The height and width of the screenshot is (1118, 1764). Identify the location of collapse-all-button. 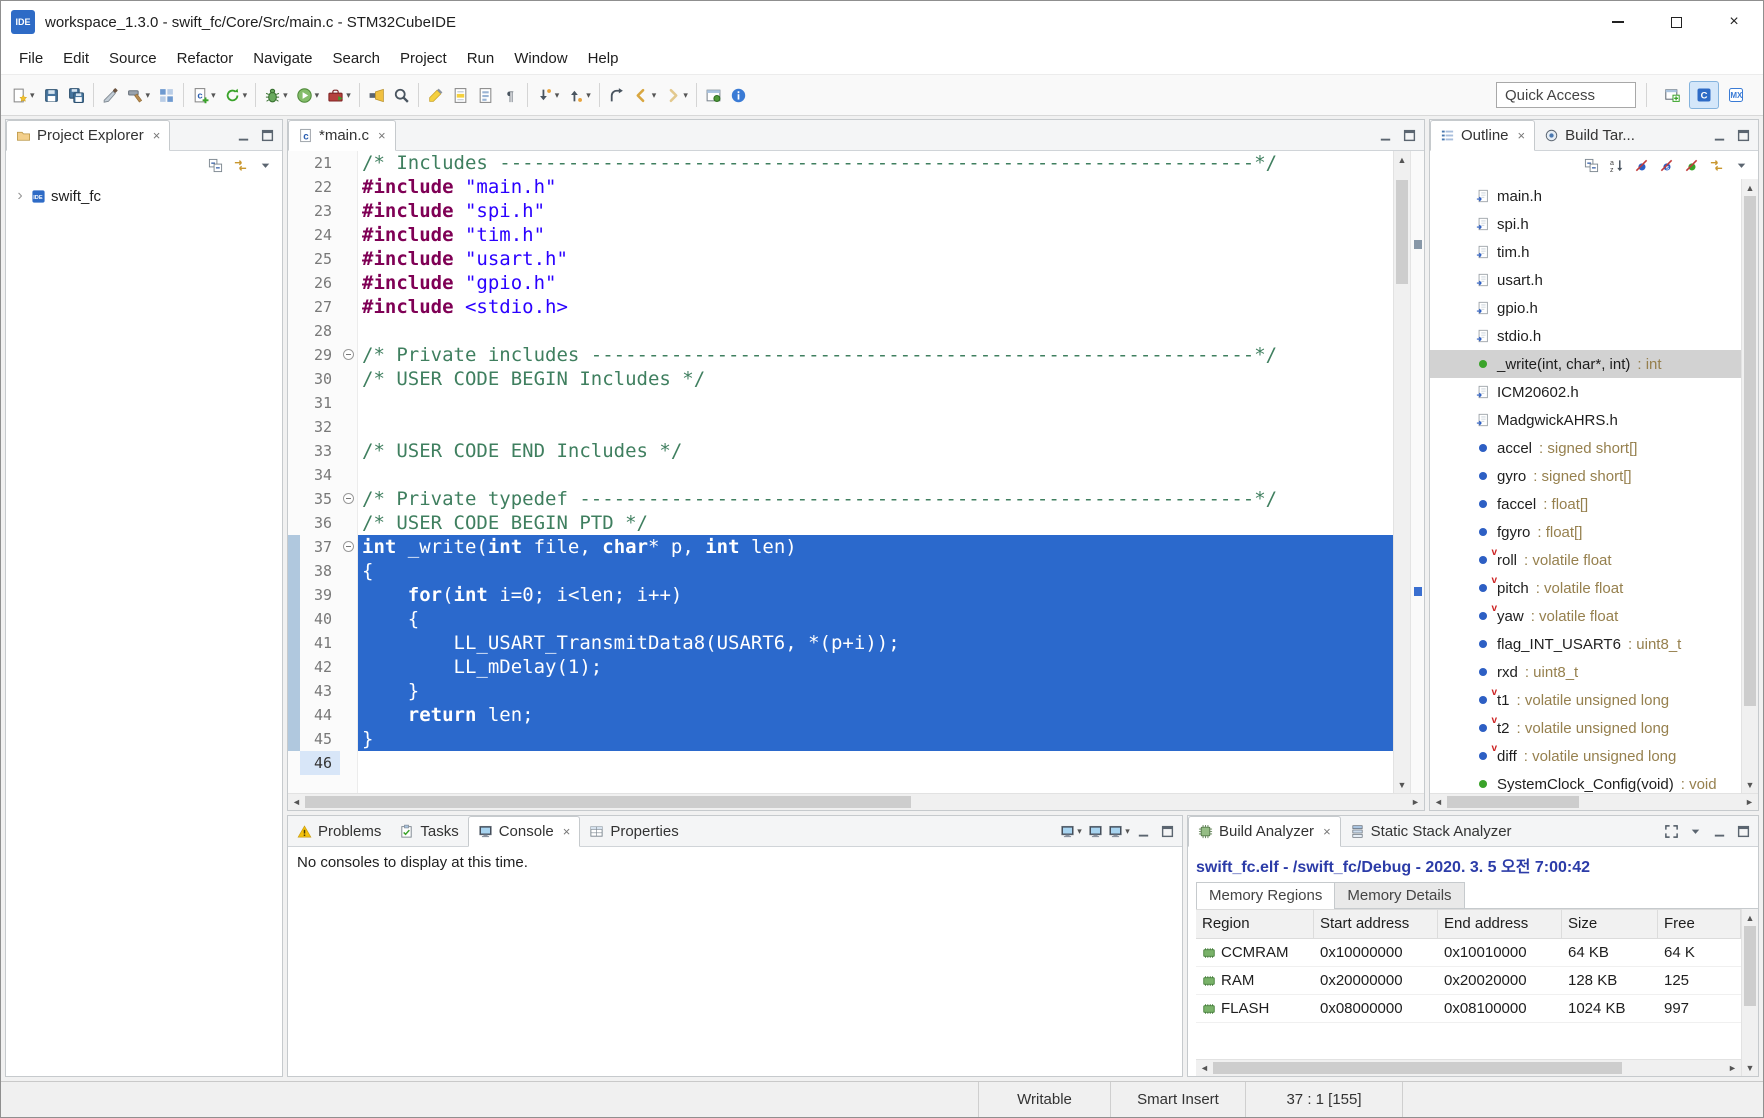
(215, 165).